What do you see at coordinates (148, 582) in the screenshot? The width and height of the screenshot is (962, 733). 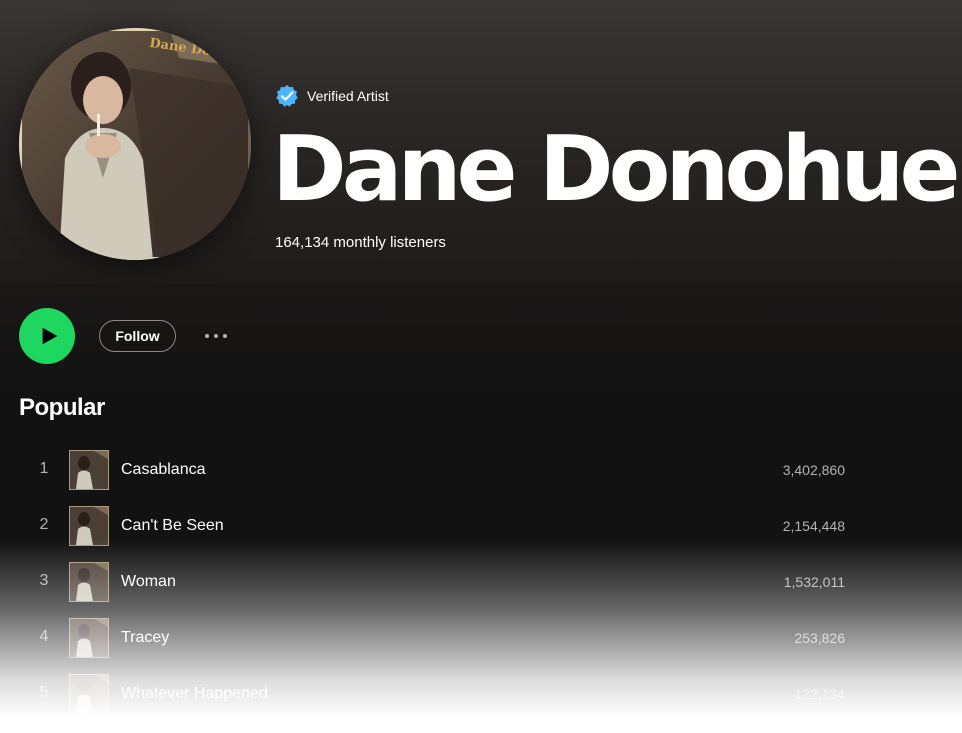 I see `track-title: Woman` at bounding box center [148, 582].